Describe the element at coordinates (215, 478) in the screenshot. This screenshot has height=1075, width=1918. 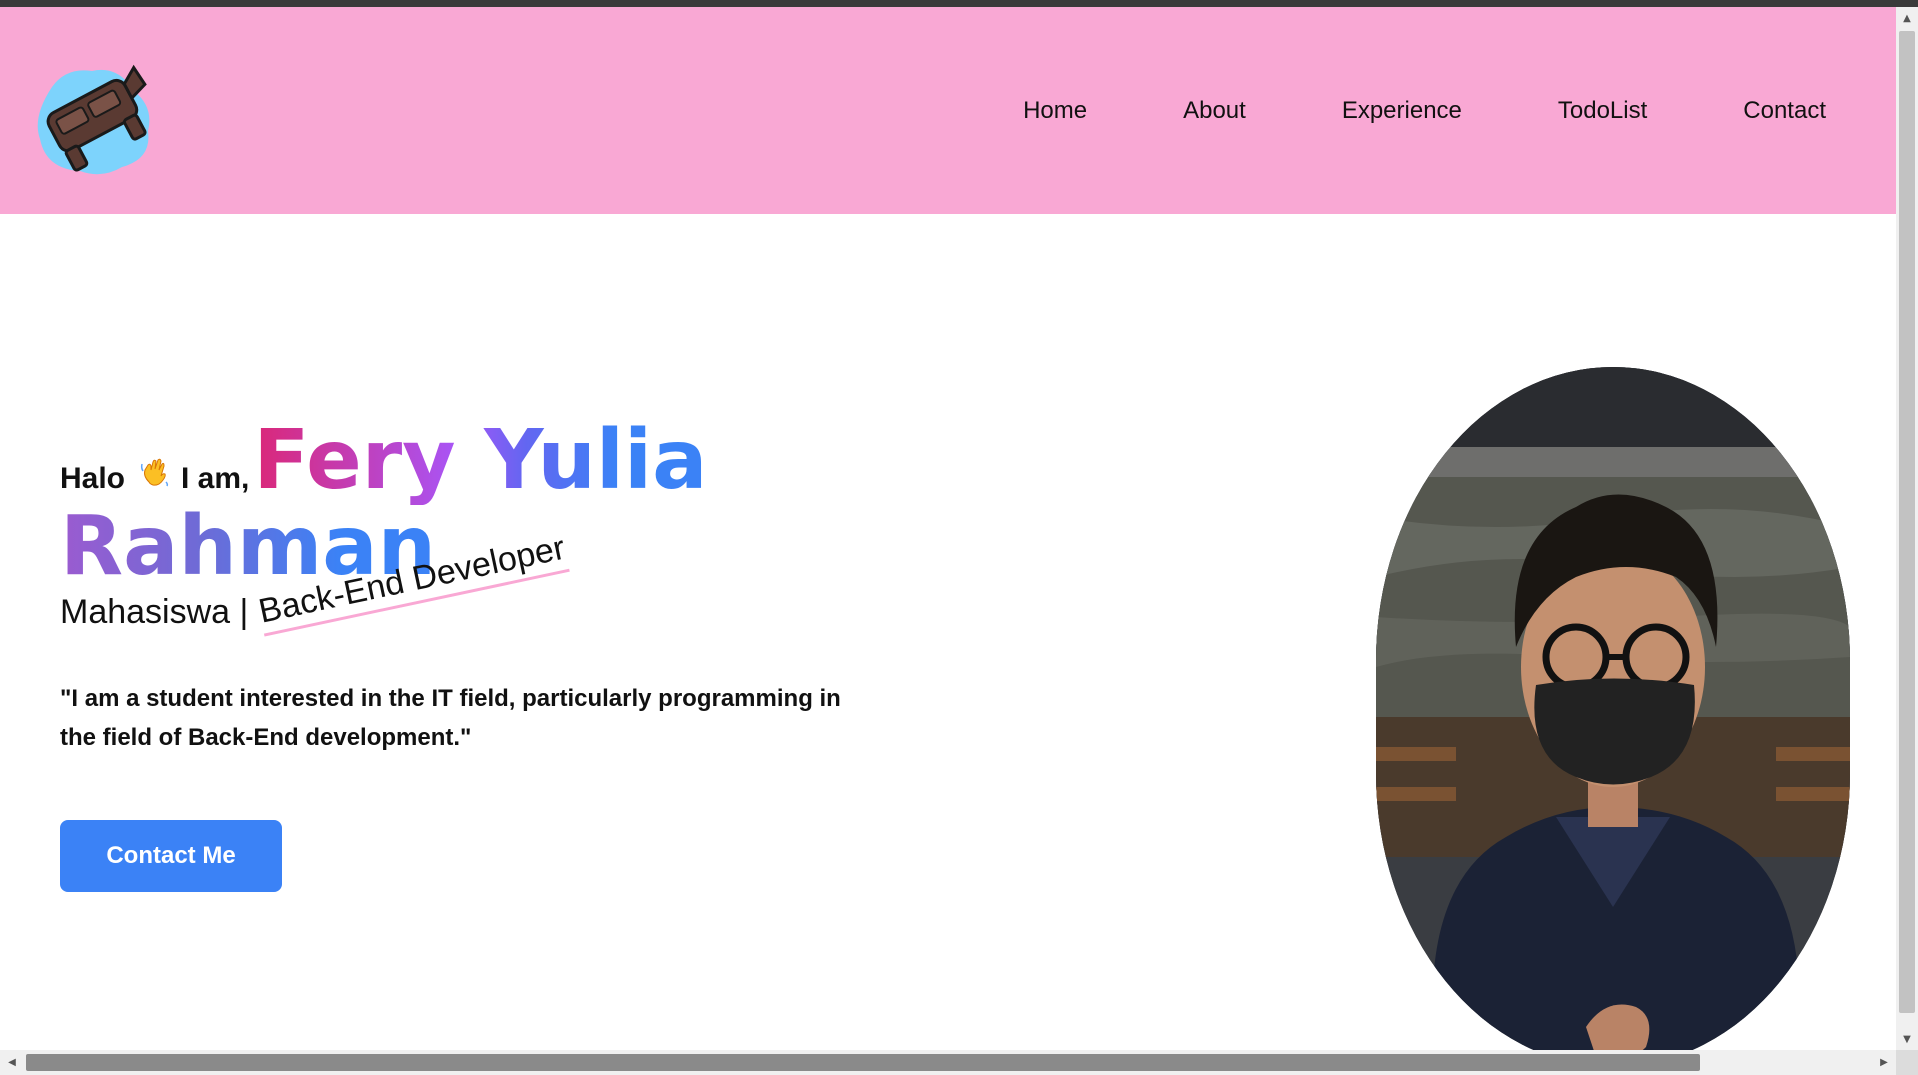
I see `intro-text: I am,` at that location.